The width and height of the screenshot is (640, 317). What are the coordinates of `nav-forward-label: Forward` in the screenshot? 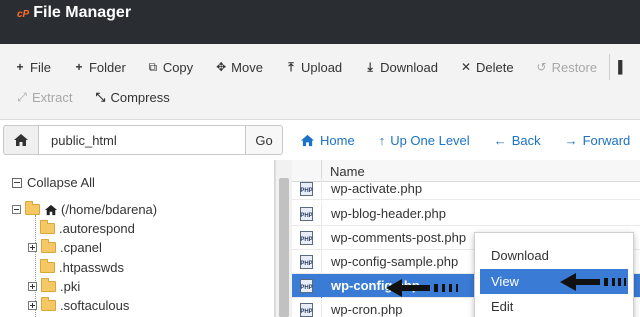 It's located at (606, 140).